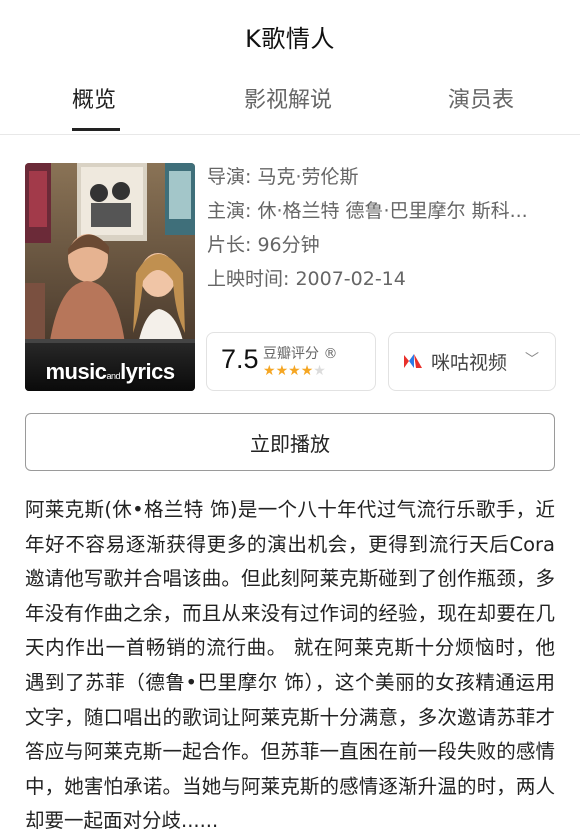 The width and height of the screenshot is (580, 840). I want to click on chevron-down-icon: ﹀, so click(532, 360).